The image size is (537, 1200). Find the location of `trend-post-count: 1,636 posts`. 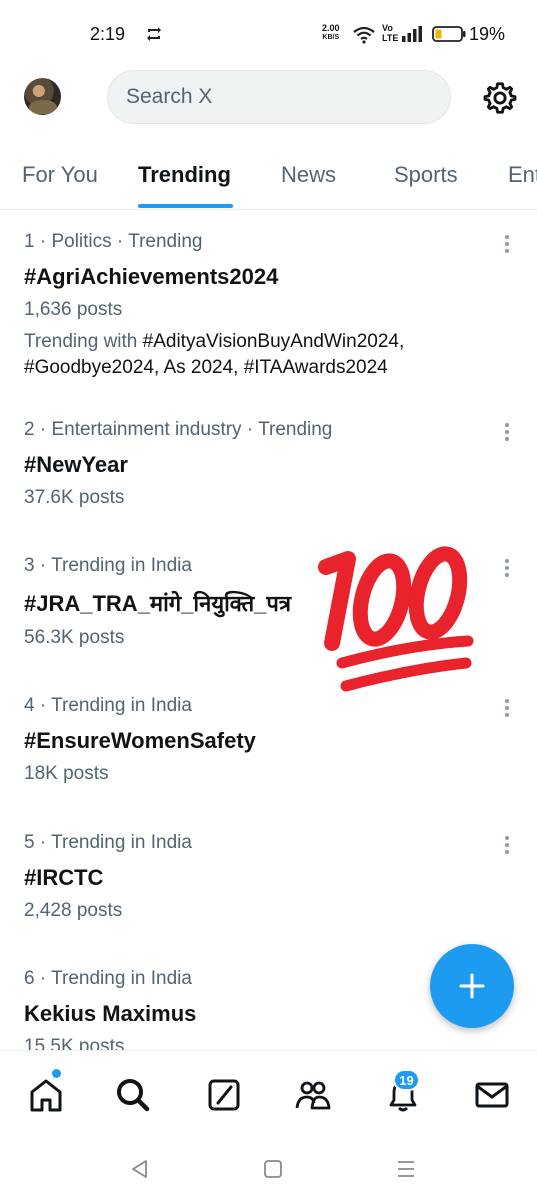

trend-post-count: 1,636 posts is located at coordinates (73, 309).